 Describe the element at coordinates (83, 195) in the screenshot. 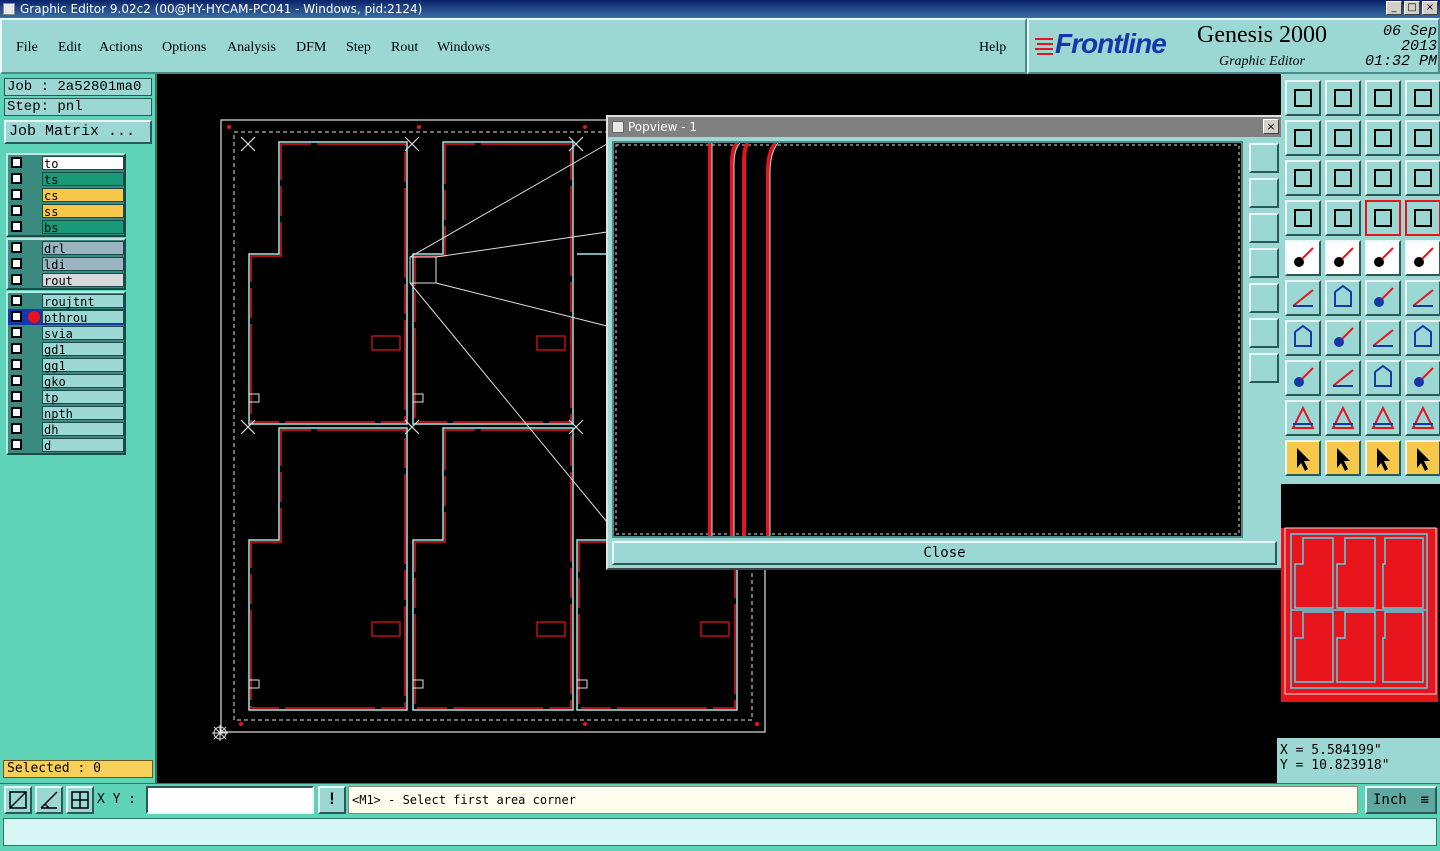

I see `layer-name: cs` at that location.